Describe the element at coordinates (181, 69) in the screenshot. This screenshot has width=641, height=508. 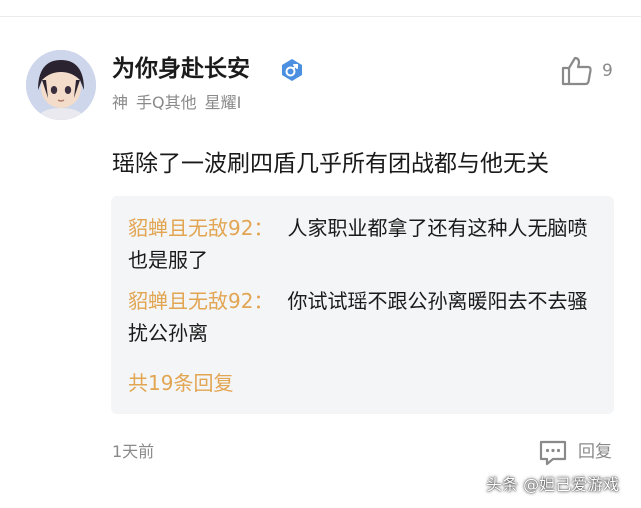
I see `username: 为你身赴长安` at that location.